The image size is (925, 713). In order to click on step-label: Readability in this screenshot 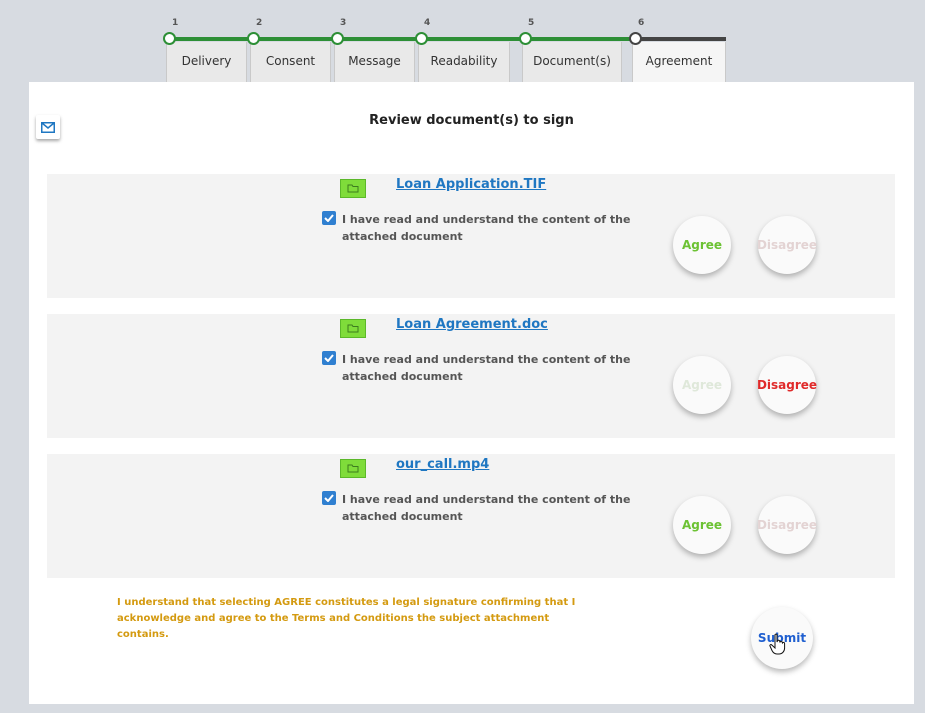, I will do `click(464, 64)`.